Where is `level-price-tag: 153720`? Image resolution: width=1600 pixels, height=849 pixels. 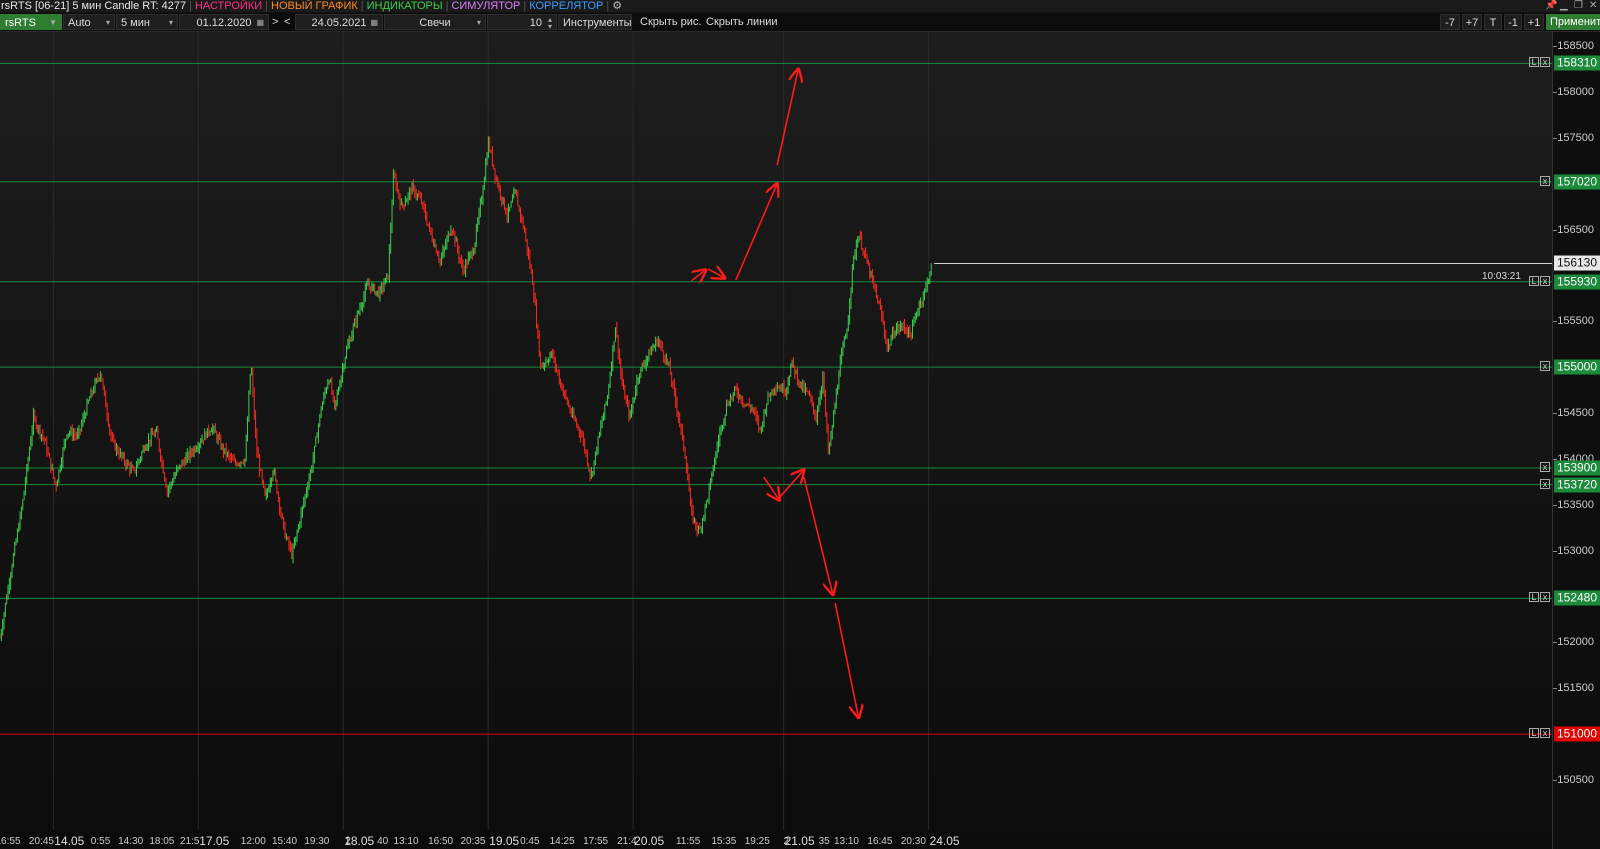 level-price-tag: 153720 is located at coordinates (1577, 485).